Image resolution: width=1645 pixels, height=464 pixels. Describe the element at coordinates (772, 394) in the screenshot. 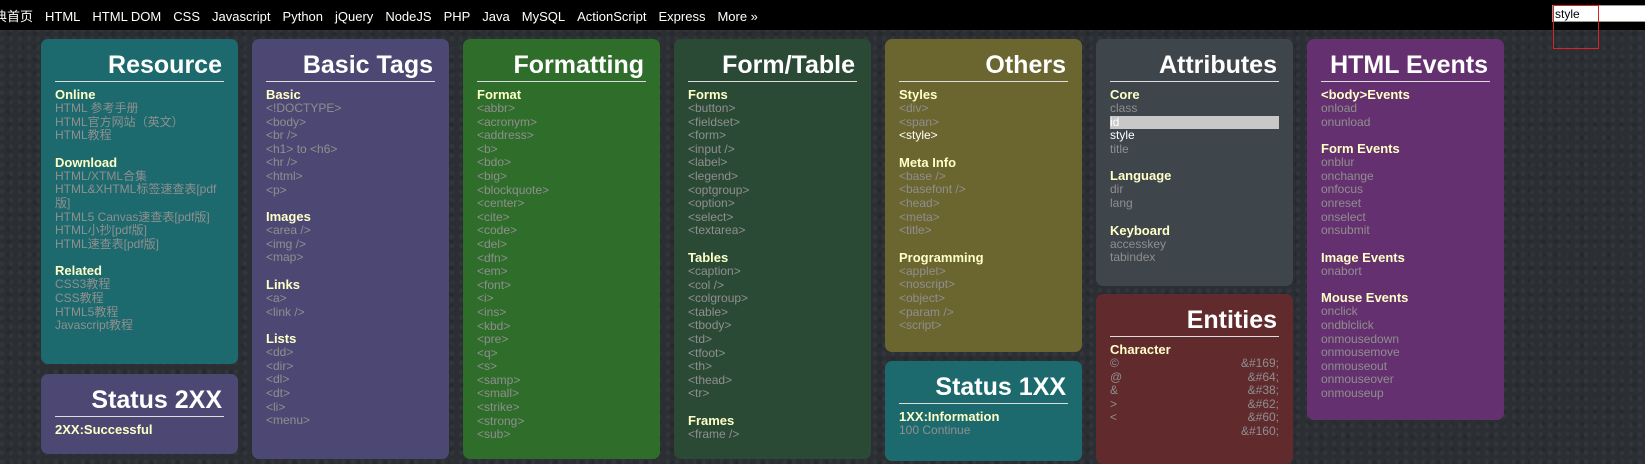

I see `link-item: <tr>` at that location.